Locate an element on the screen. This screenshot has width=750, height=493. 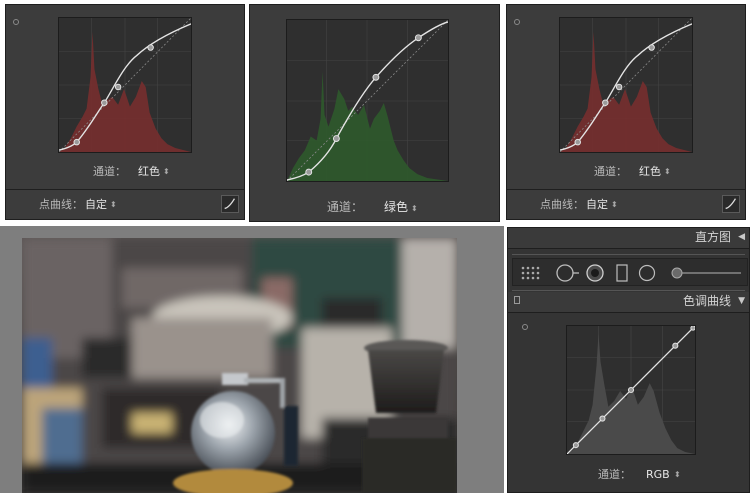
tone-curve-panel-green: 通道： 绿色 ⬍ is located at coordinates (374, 113).